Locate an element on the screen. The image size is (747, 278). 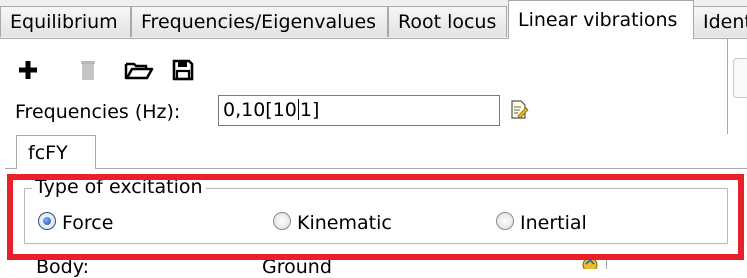
frequencies-value-end: 1] is located at coordinates (309, 110).